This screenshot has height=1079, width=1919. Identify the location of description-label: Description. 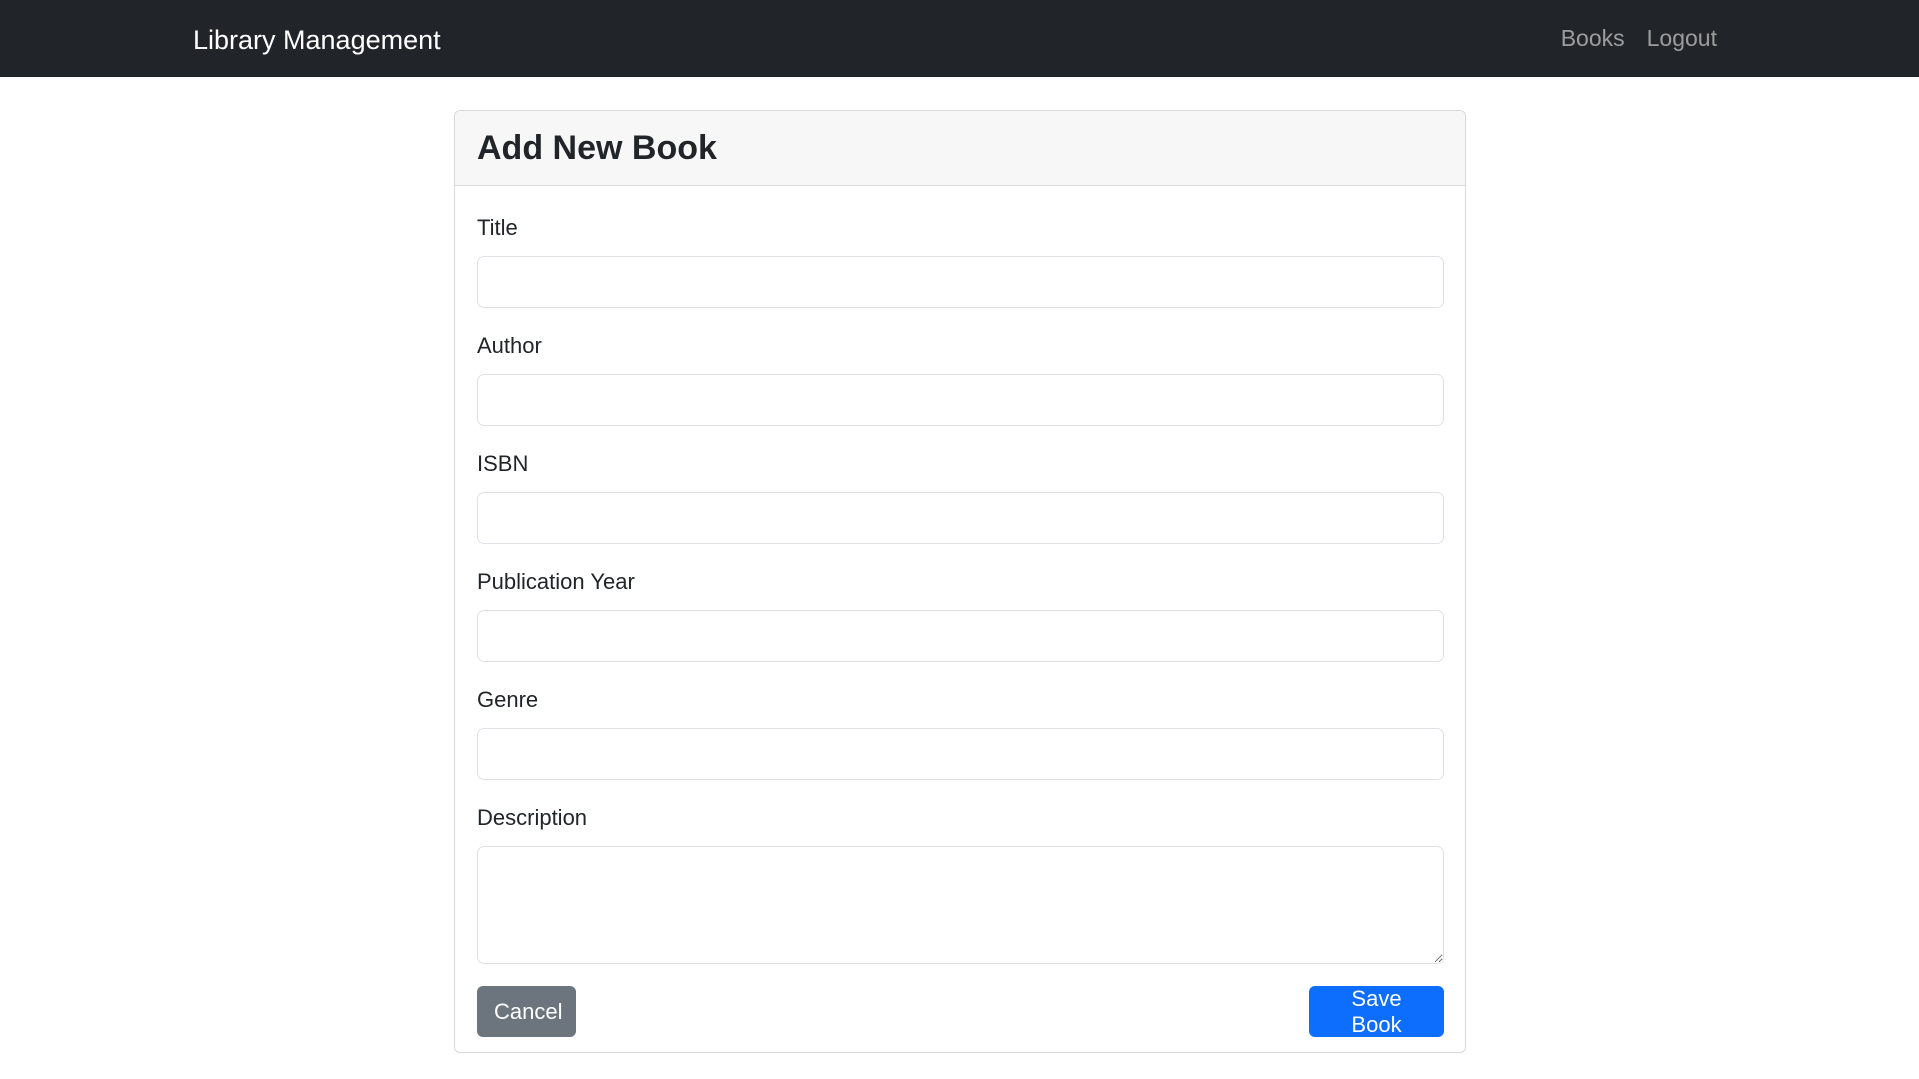
(532, 817).